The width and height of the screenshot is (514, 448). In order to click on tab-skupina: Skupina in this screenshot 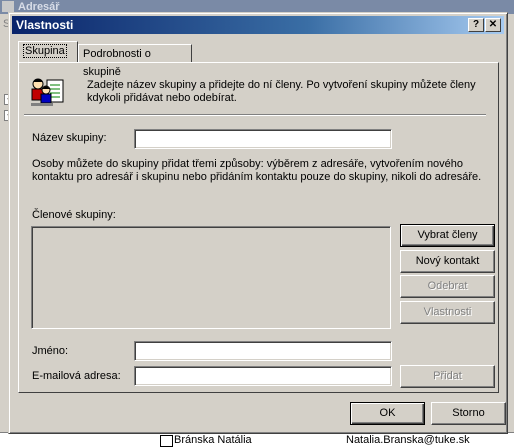, I will do `click(48, 51)`.